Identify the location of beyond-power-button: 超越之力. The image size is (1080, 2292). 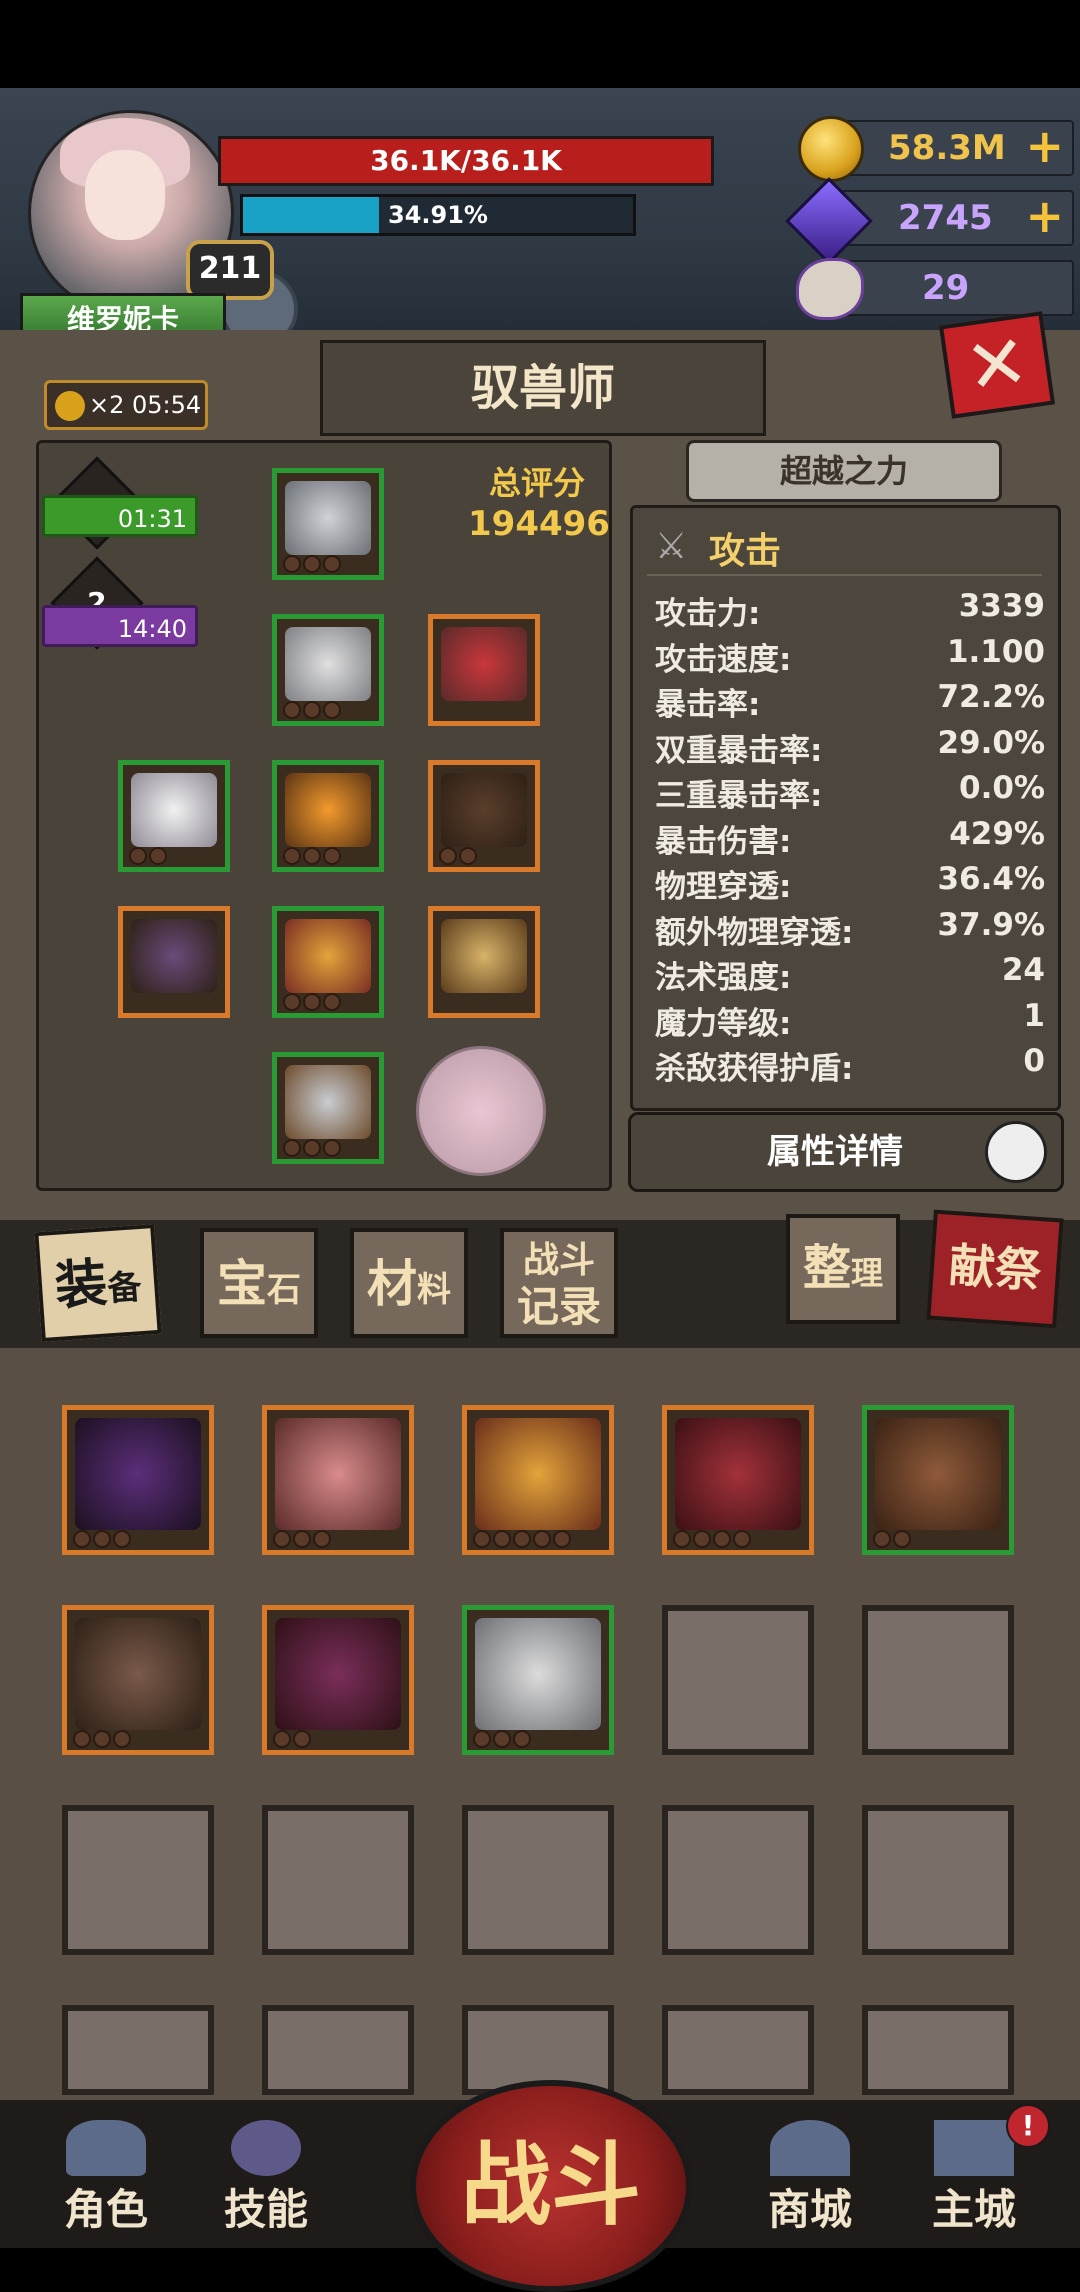
(844, 471).